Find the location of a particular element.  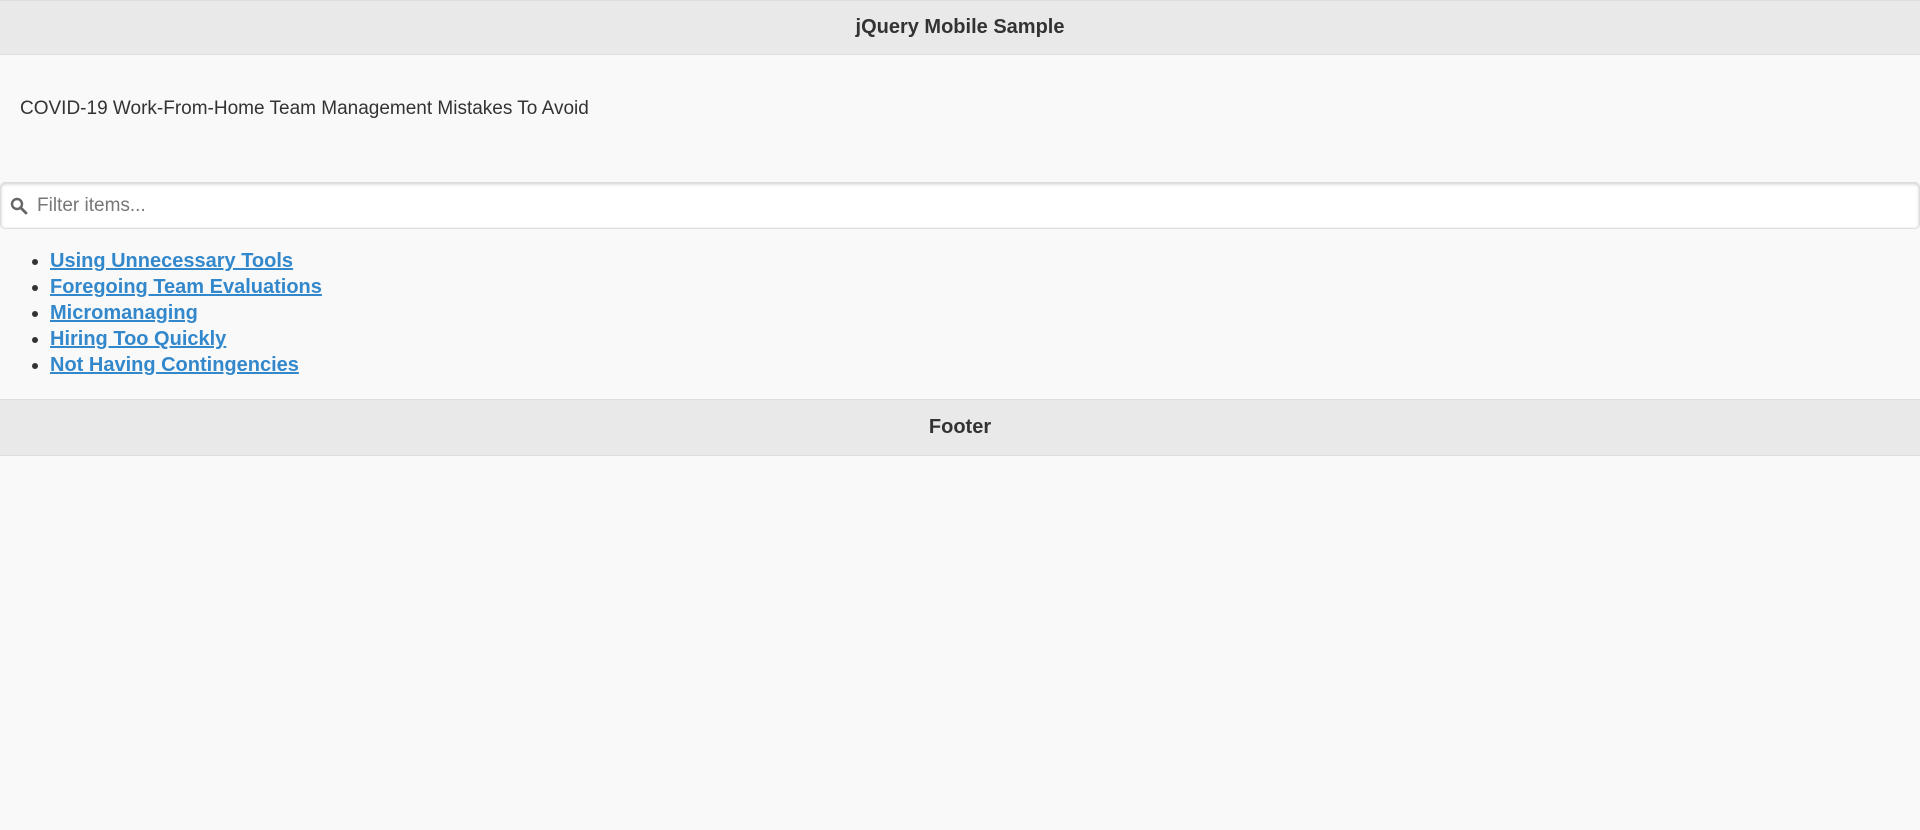

list-item: Foregoing Team Evaluations is located at coordinates (186, 287).